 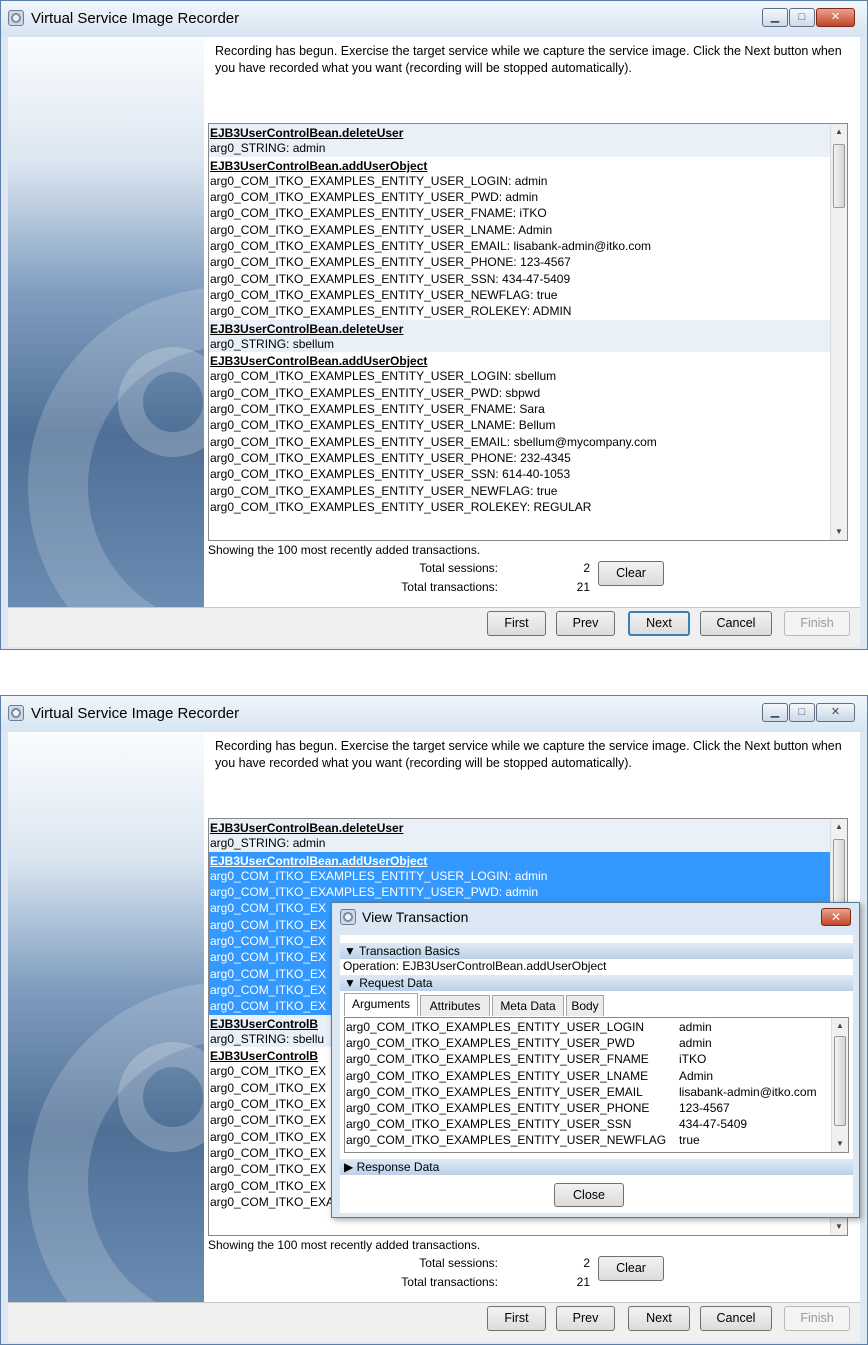 What do you see at coordinates (836, 917) in the screenshot?
I see `dialog-close-icon: ✕` at bounding box center [836, 917].